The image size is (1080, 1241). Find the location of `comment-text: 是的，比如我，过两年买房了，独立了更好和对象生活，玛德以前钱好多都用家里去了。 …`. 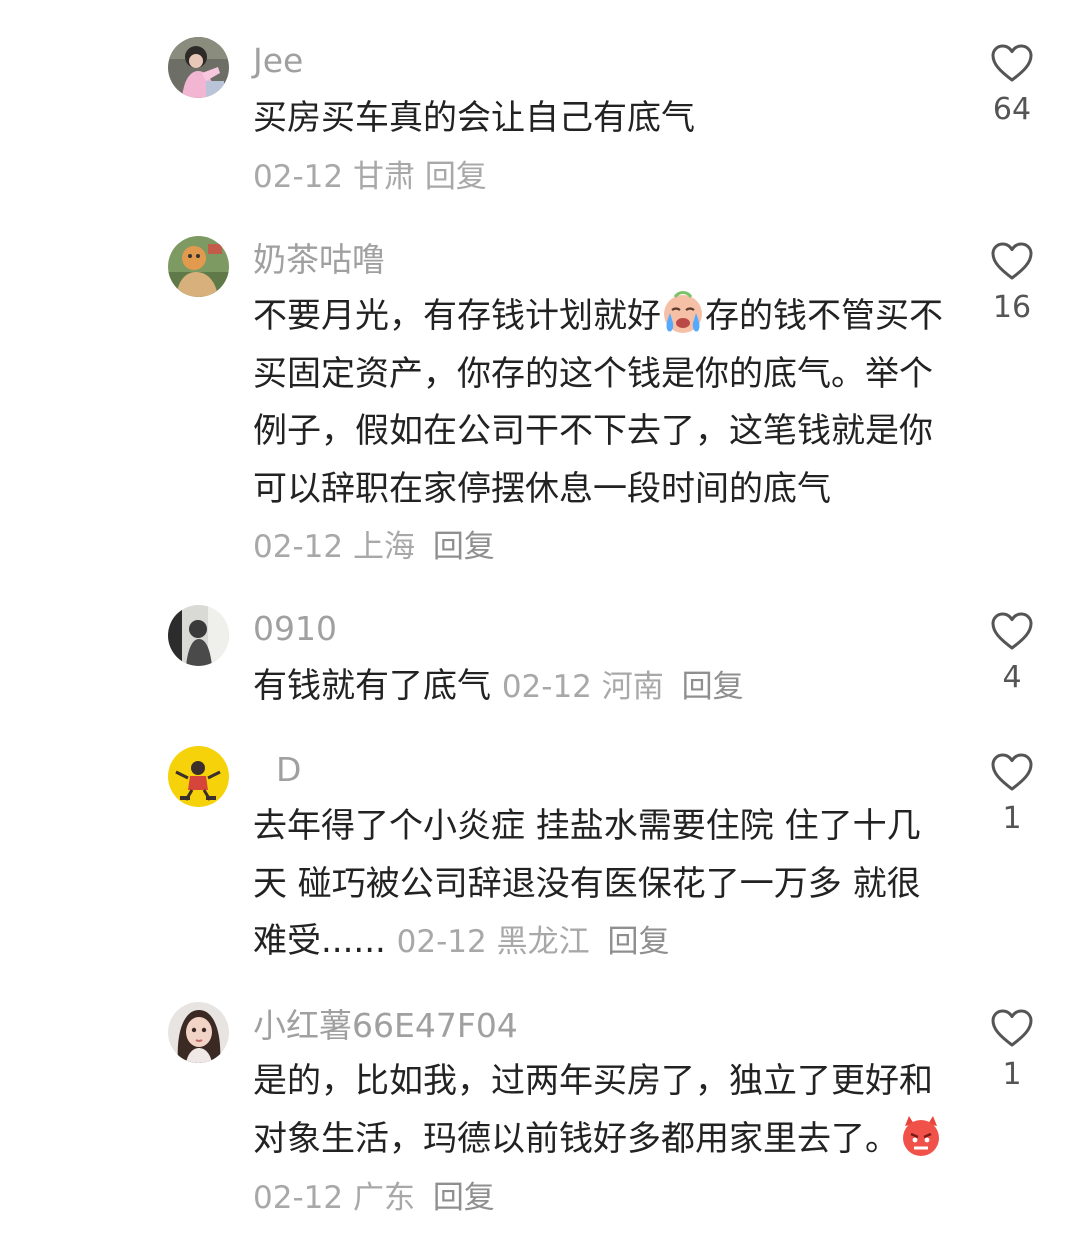

comment-text: 是的，比如我，过两年买房了，独立了更好和对象生活，玛德以前钱好多都用家里去了。 … is located at coordinates (603, 1140).